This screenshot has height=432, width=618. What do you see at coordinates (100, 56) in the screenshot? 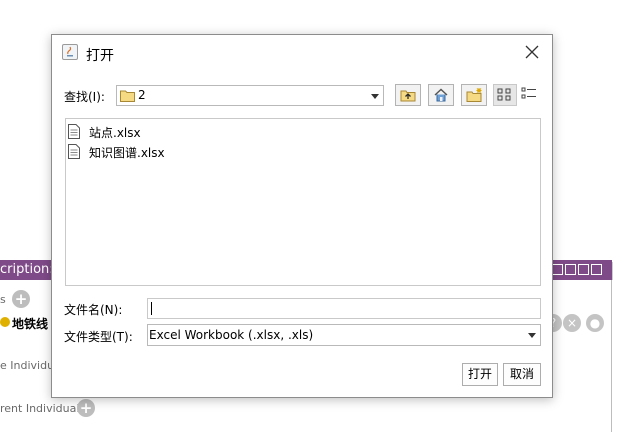
I see `dialog-title: 打开` at bounding box center [100, 56].